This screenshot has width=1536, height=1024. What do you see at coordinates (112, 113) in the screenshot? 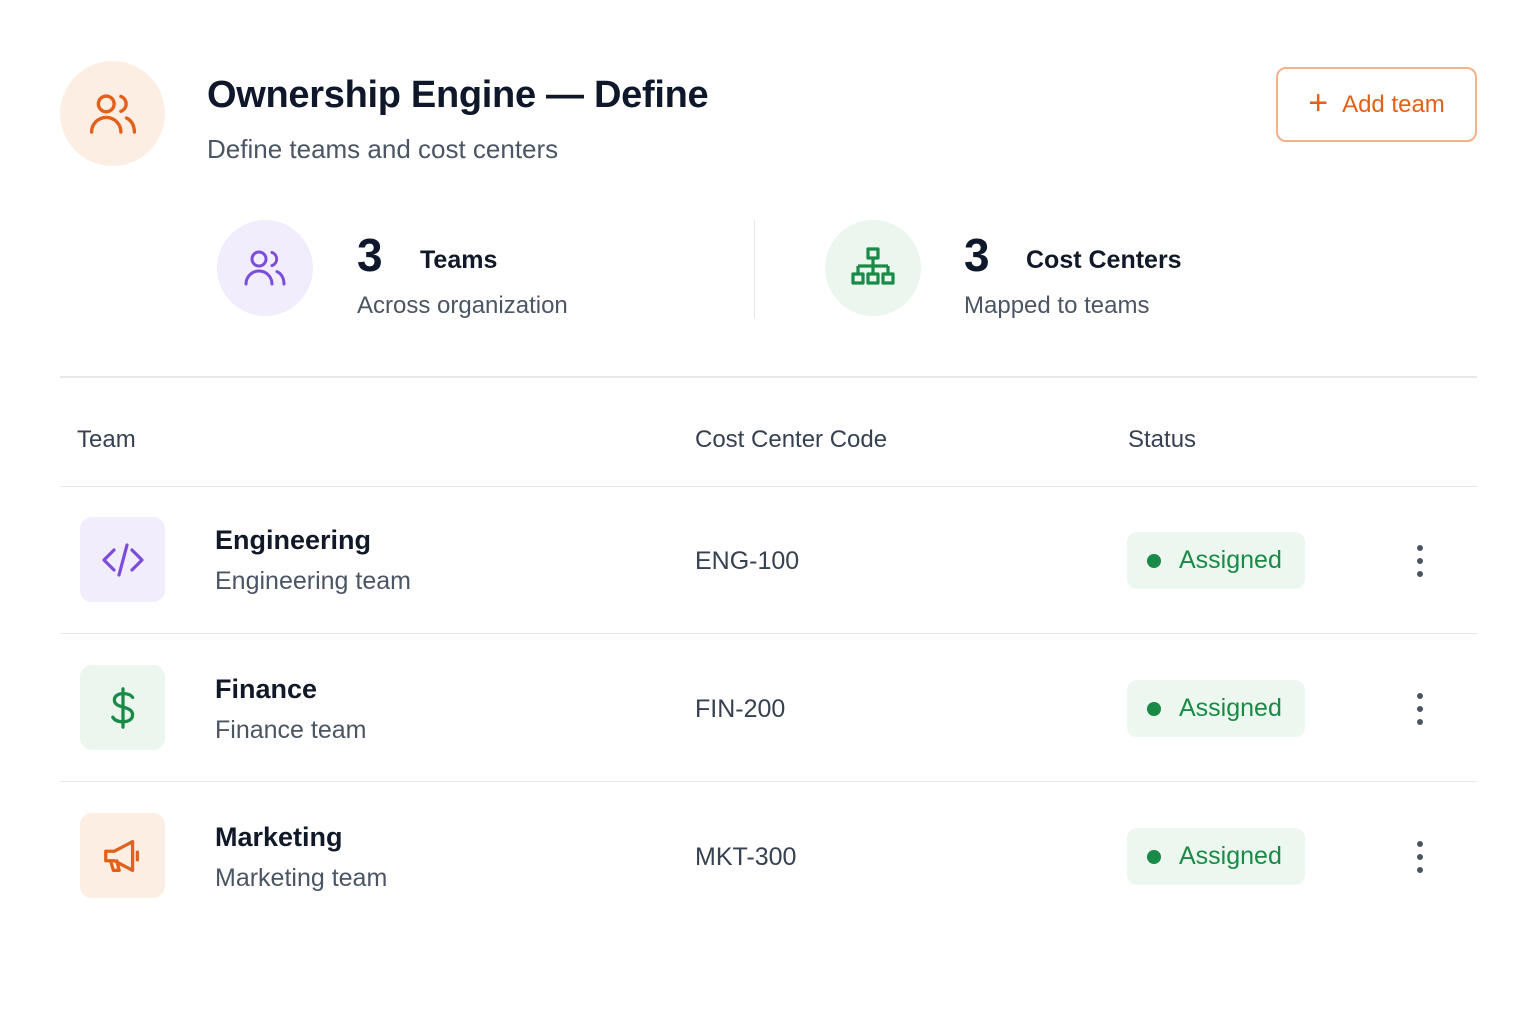
I see `header-users-icon` at bounding box center [112, 113].